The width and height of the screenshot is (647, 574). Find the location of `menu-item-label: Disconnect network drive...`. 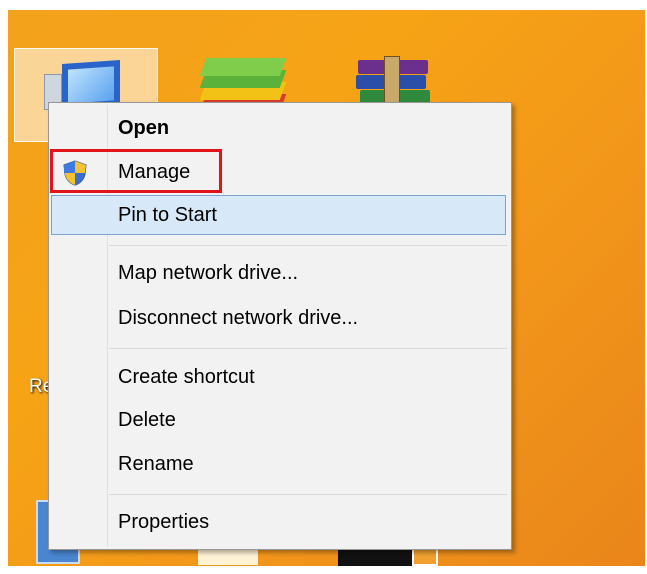

menu-item-label: Disconnect network drive... is located at coordinates (238, 318).